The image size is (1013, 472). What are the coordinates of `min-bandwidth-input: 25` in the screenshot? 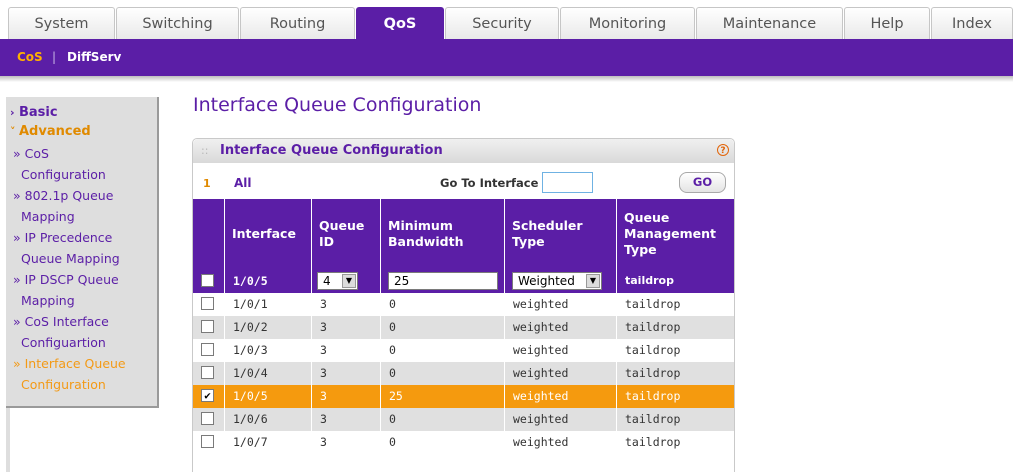 It's located at (443, 281).